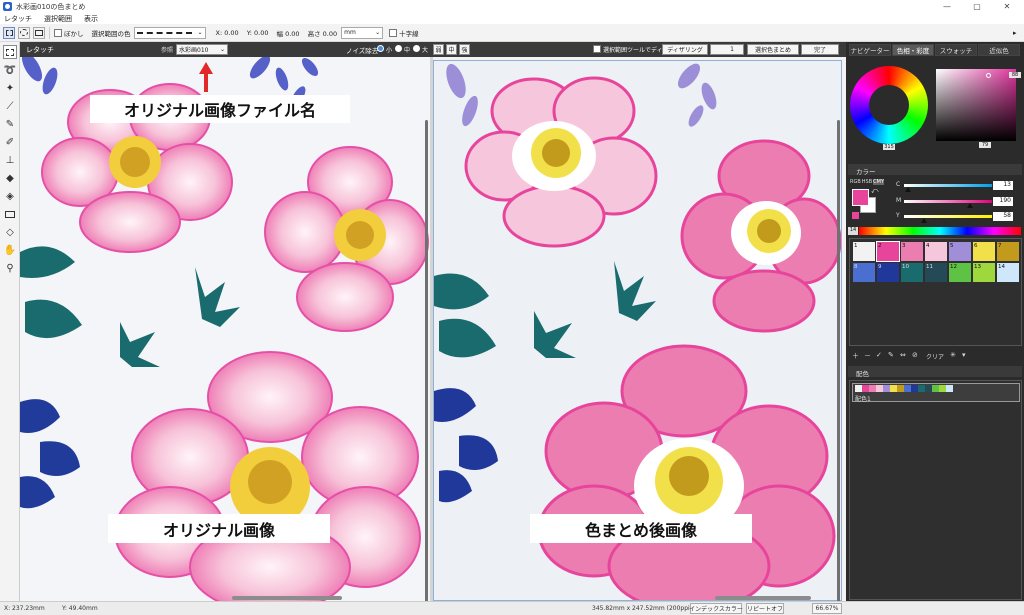  Describe the element at coordinates (10, 196) in the screenshot. I see `bucket-tool-icon: ◈` at that location.